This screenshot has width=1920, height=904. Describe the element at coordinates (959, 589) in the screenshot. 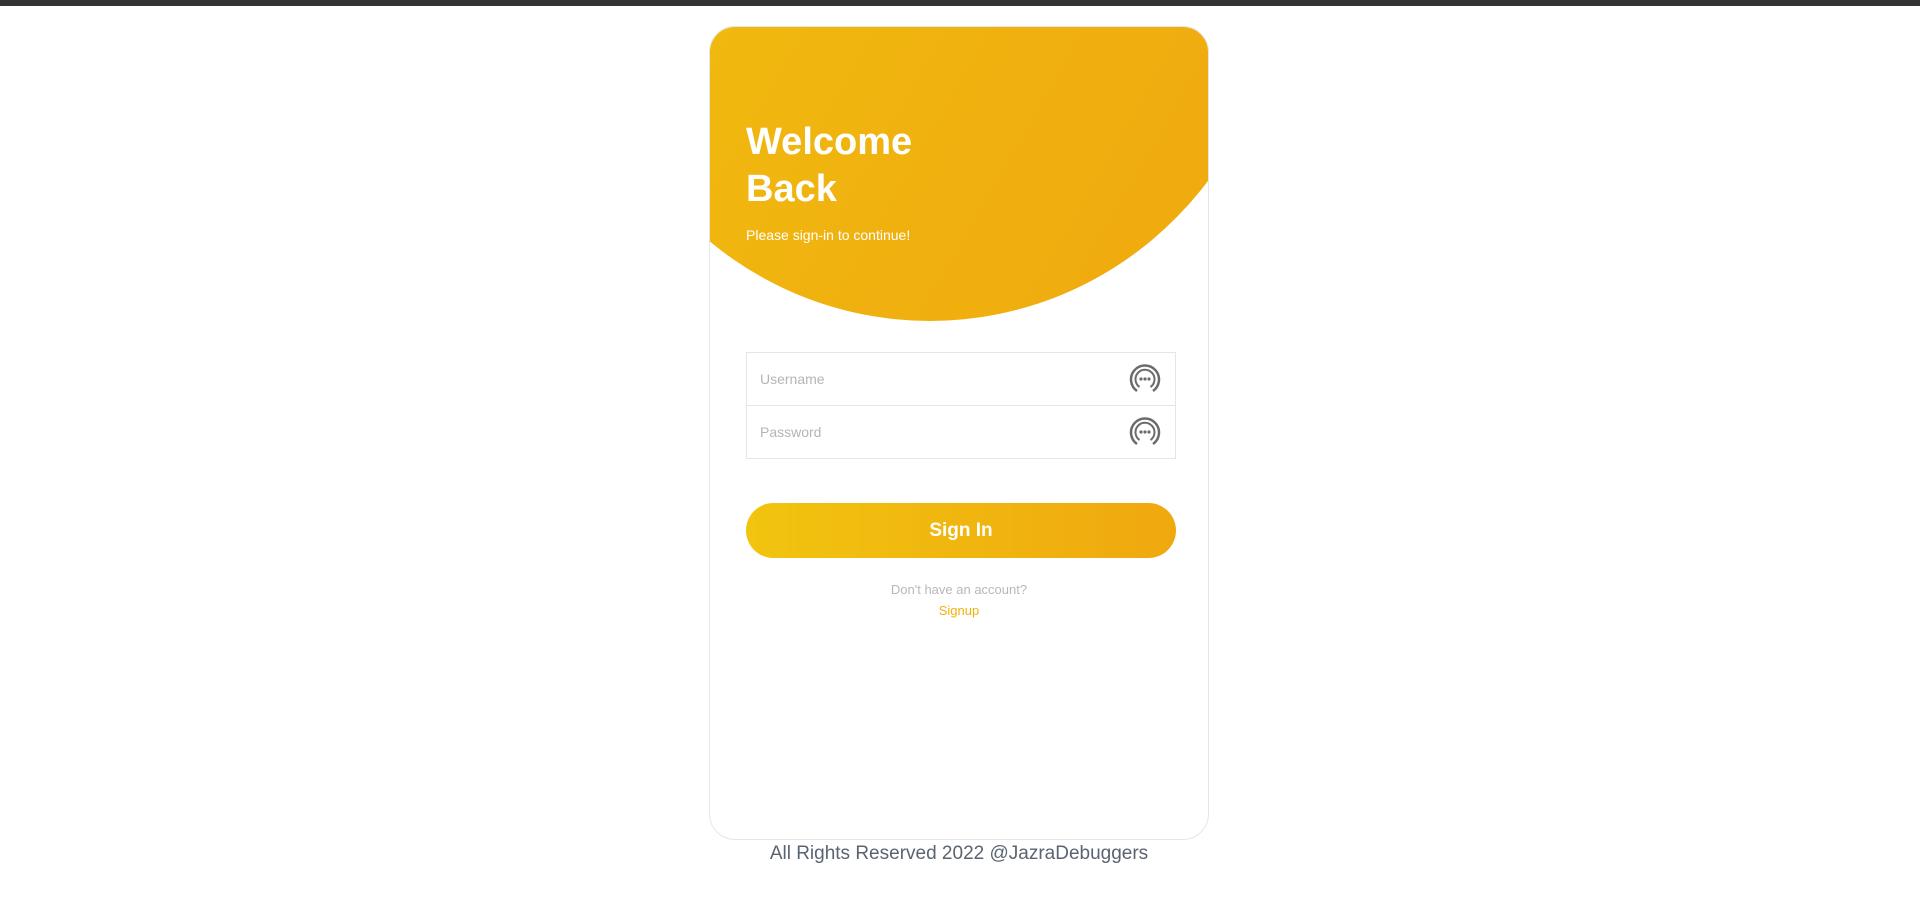

I see `signup-question: Don't have an account?` at that location.